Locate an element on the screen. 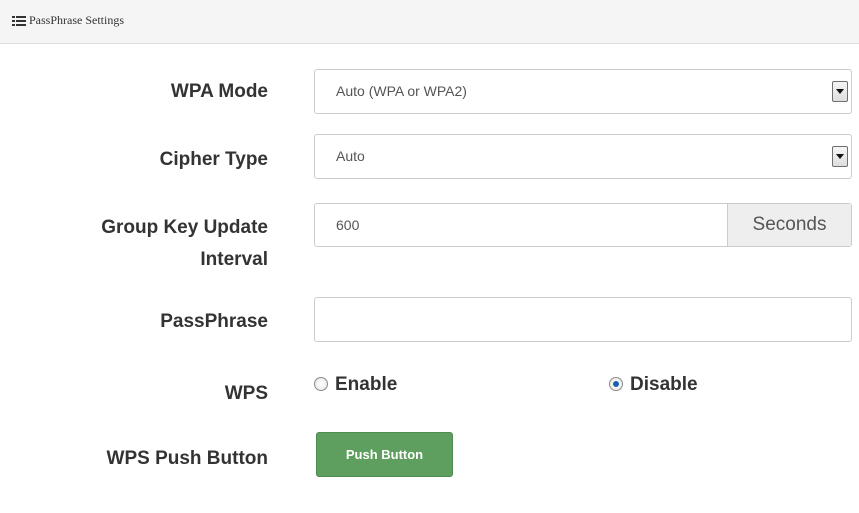  cipher-type-label: Cipher Type is located at coordinates (213, 159).